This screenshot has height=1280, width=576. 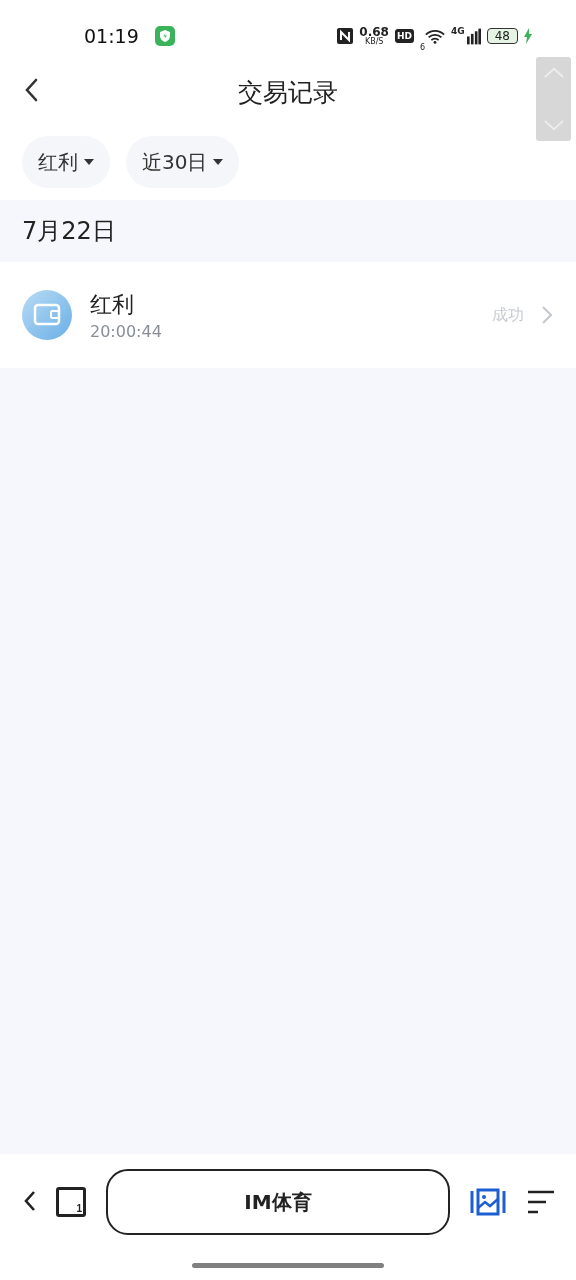 What do you see at coordinates (126, 331) in the screenshot?
I see `transaction-time: 20:00:44` at bounding box center [126, 331].